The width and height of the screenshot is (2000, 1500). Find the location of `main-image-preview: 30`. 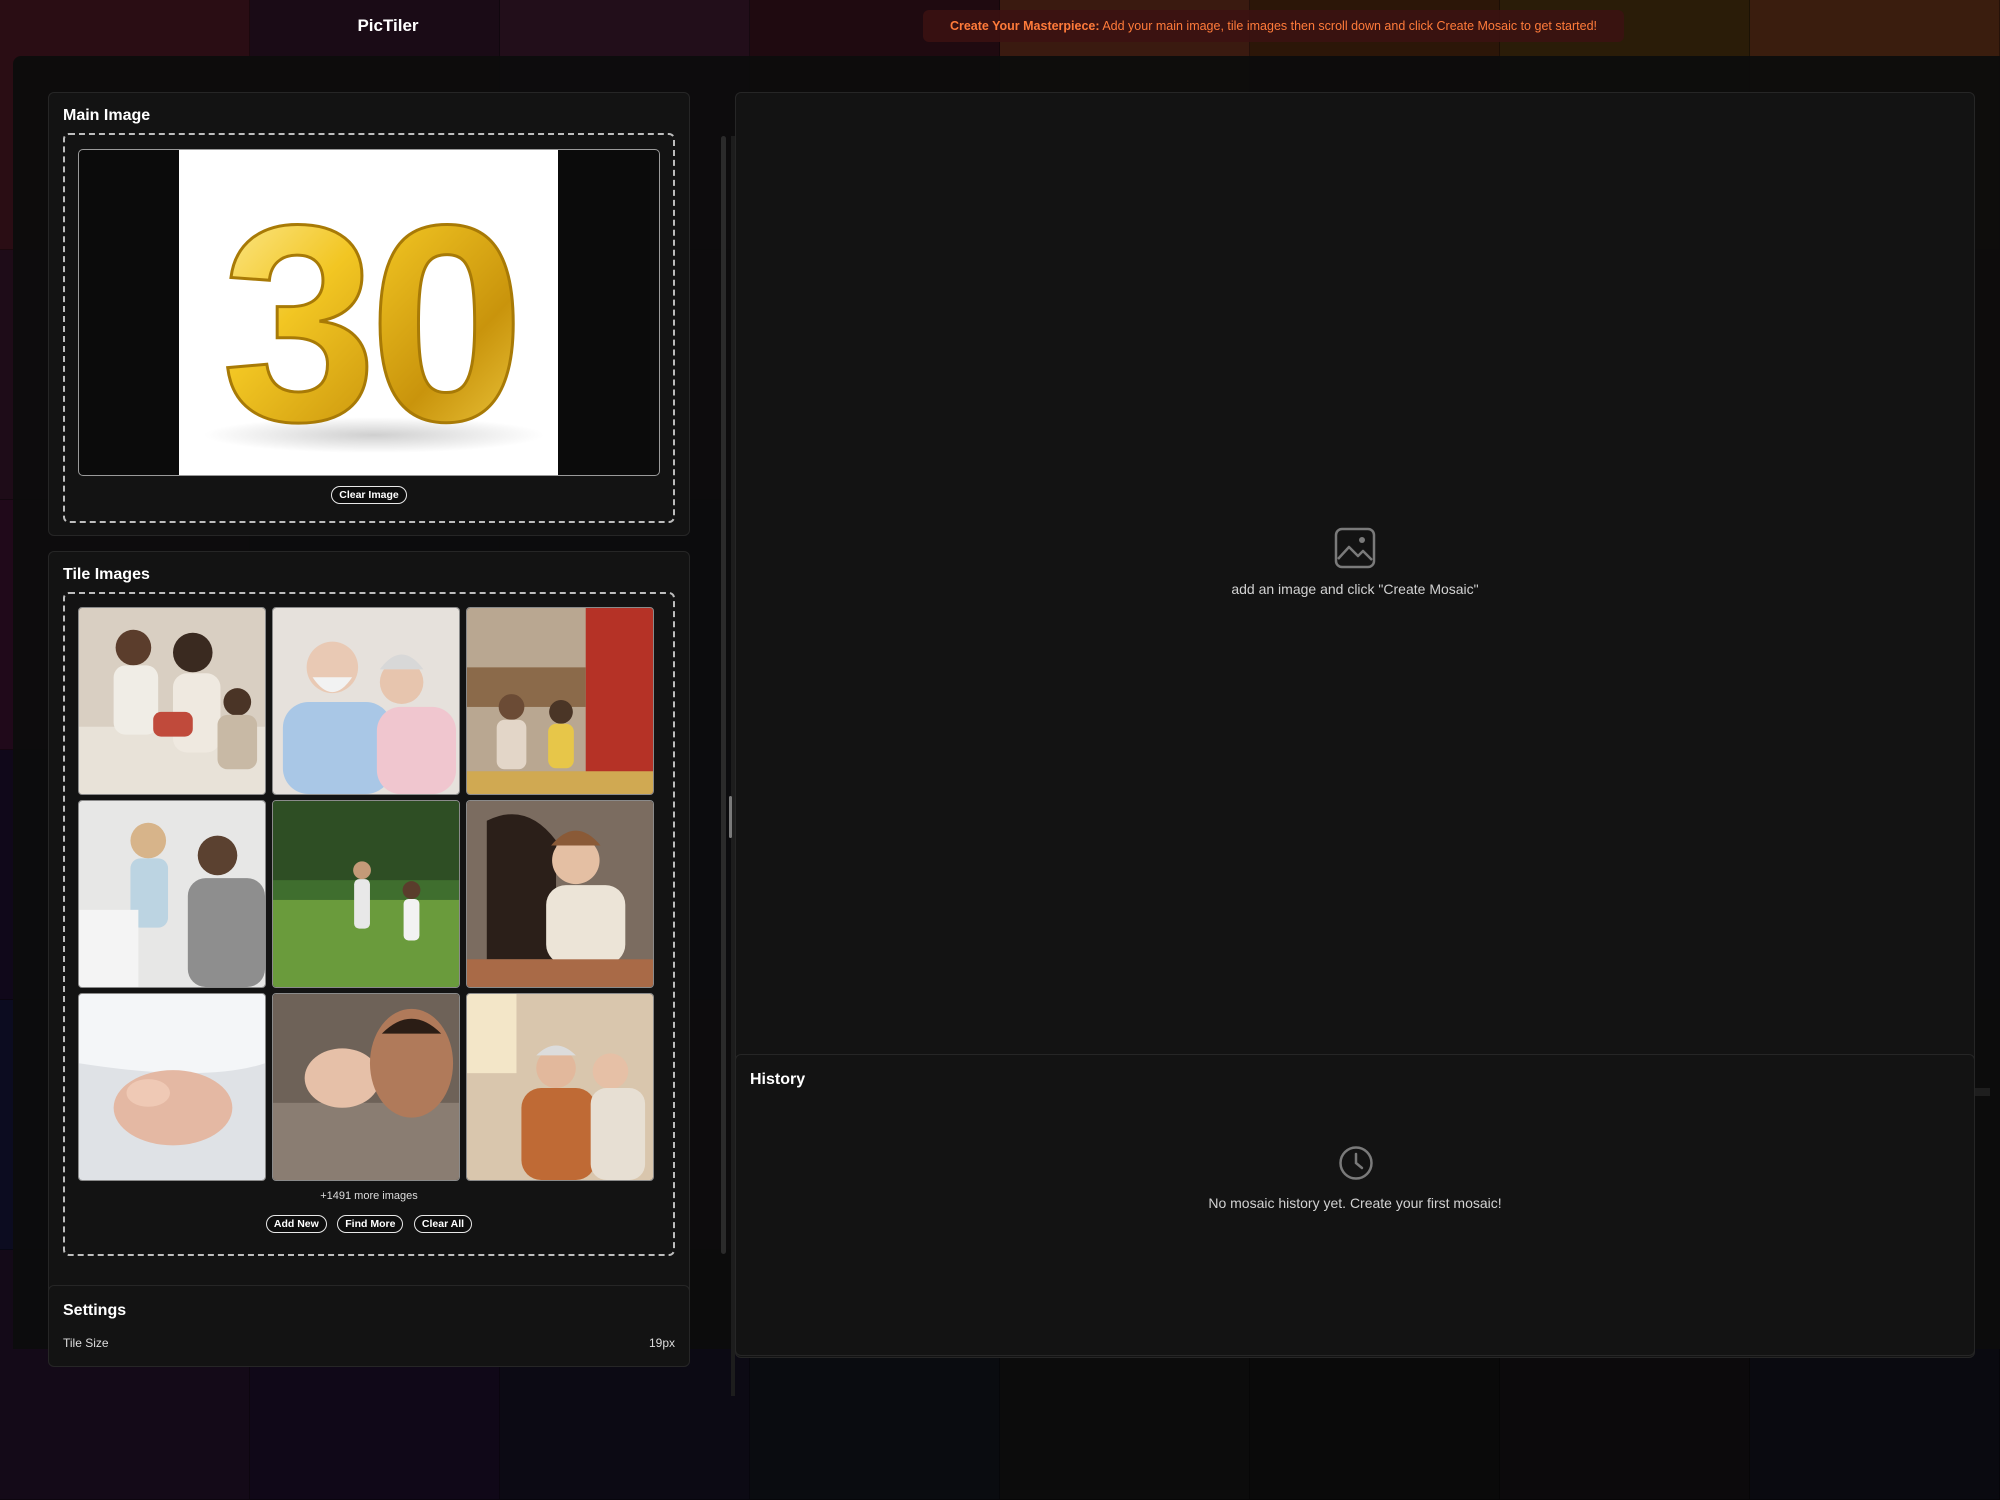

main-image-preview: 30 is located at coordinates (369, 312).